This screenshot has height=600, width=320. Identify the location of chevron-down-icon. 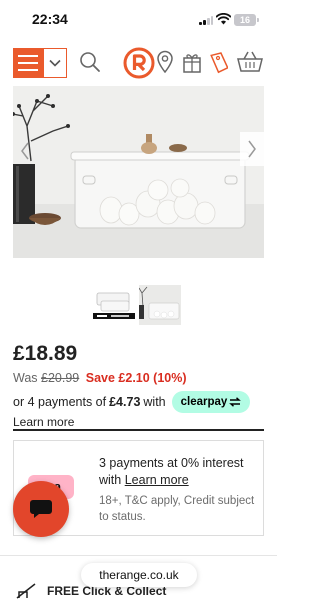
(55, 63).